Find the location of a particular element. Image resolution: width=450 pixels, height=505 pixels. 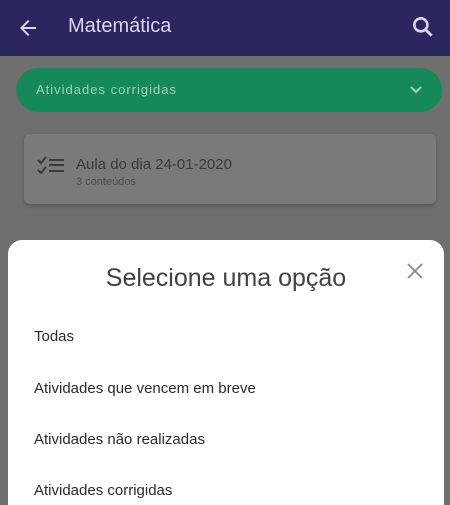

lesson-card: Aula do dia 24-01-2020 3 conteúdos is located at coordinates (230, 169).